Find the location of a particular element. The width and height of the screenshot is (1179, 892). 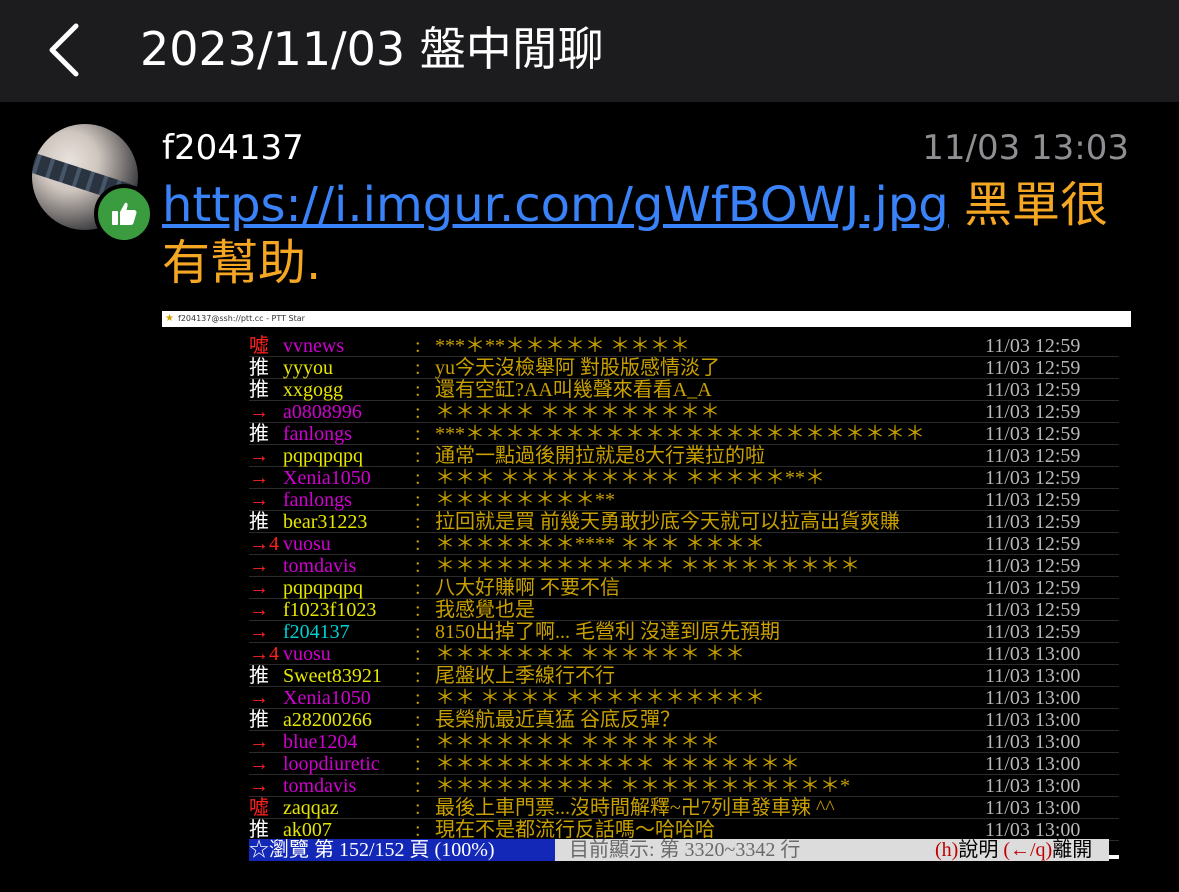

back-chevron-icon is located at coordinates (65, 50).